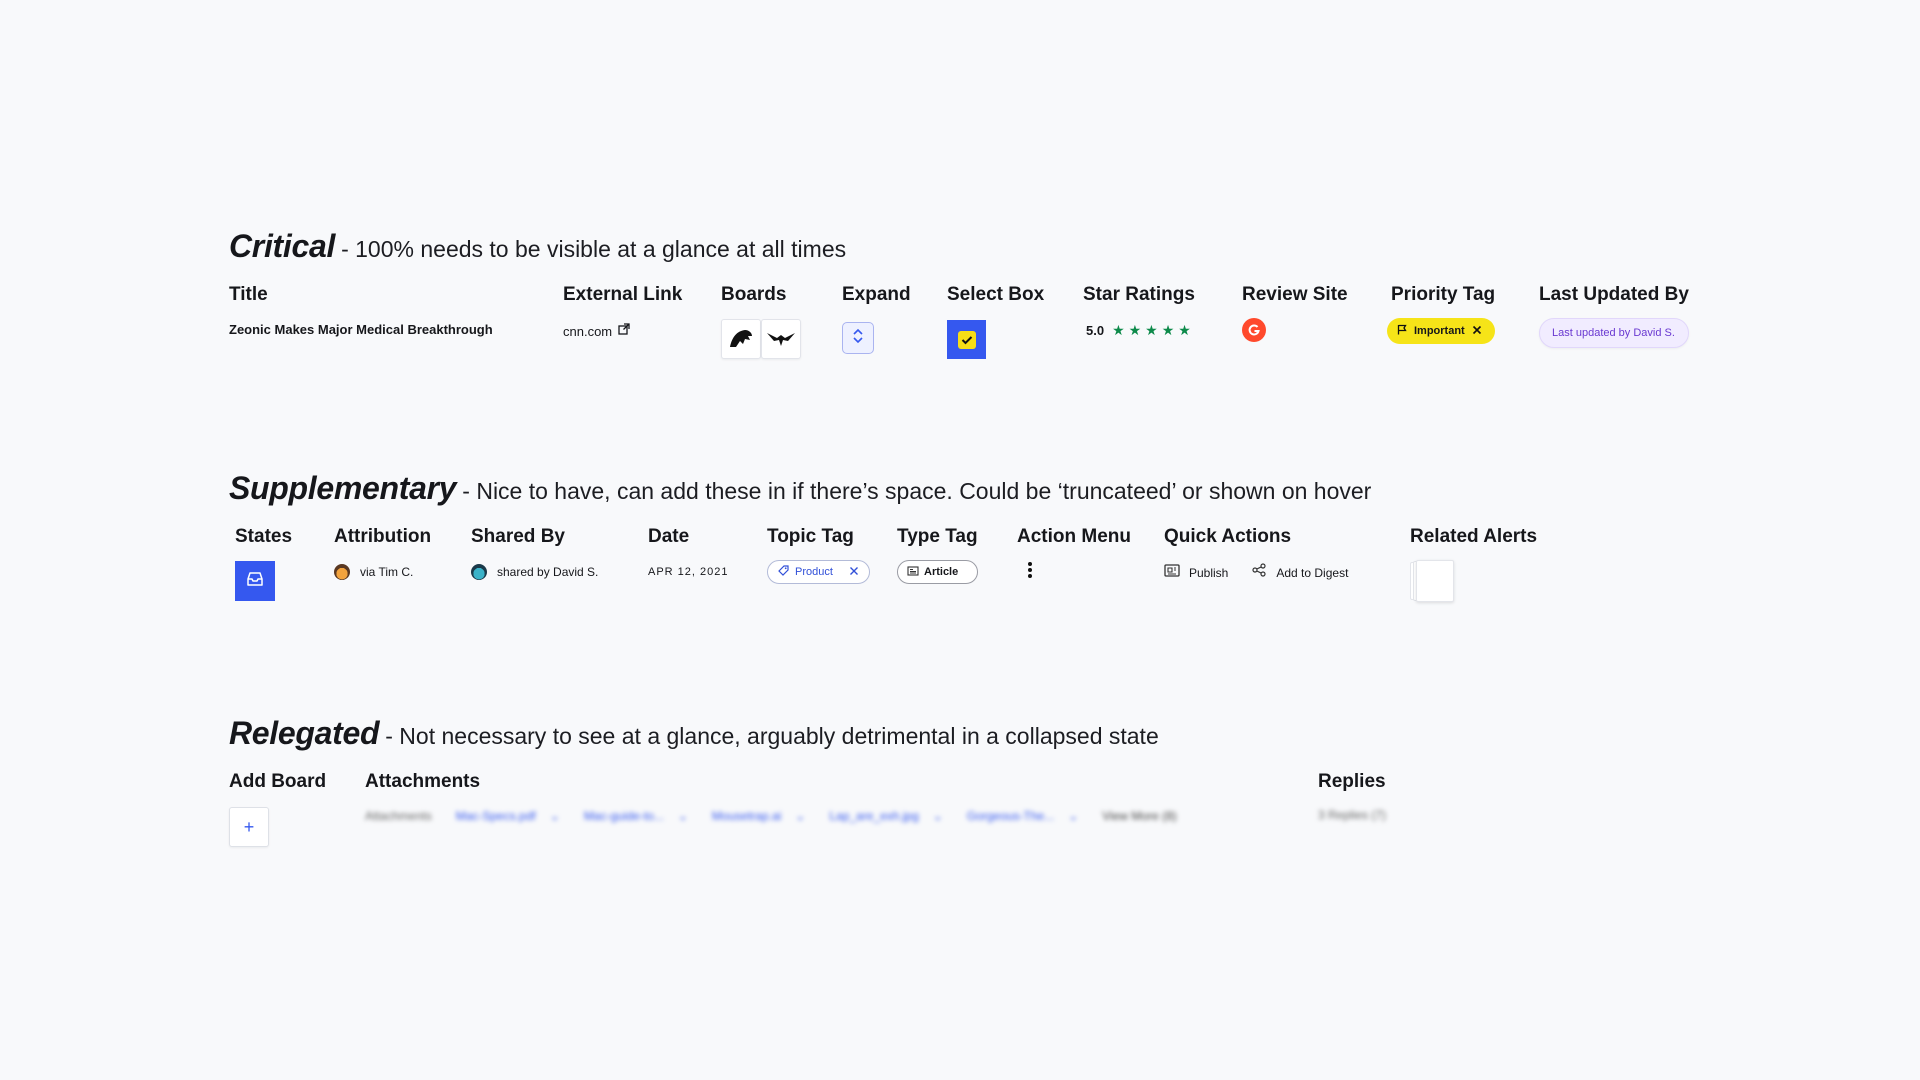 Image resolution: width=1920 pixels, height=1080 pixels. What do you see at coordinates (814, 572) in the screenshot?
I see `topic-tag-label: Product` at bounding box center [814, 572].